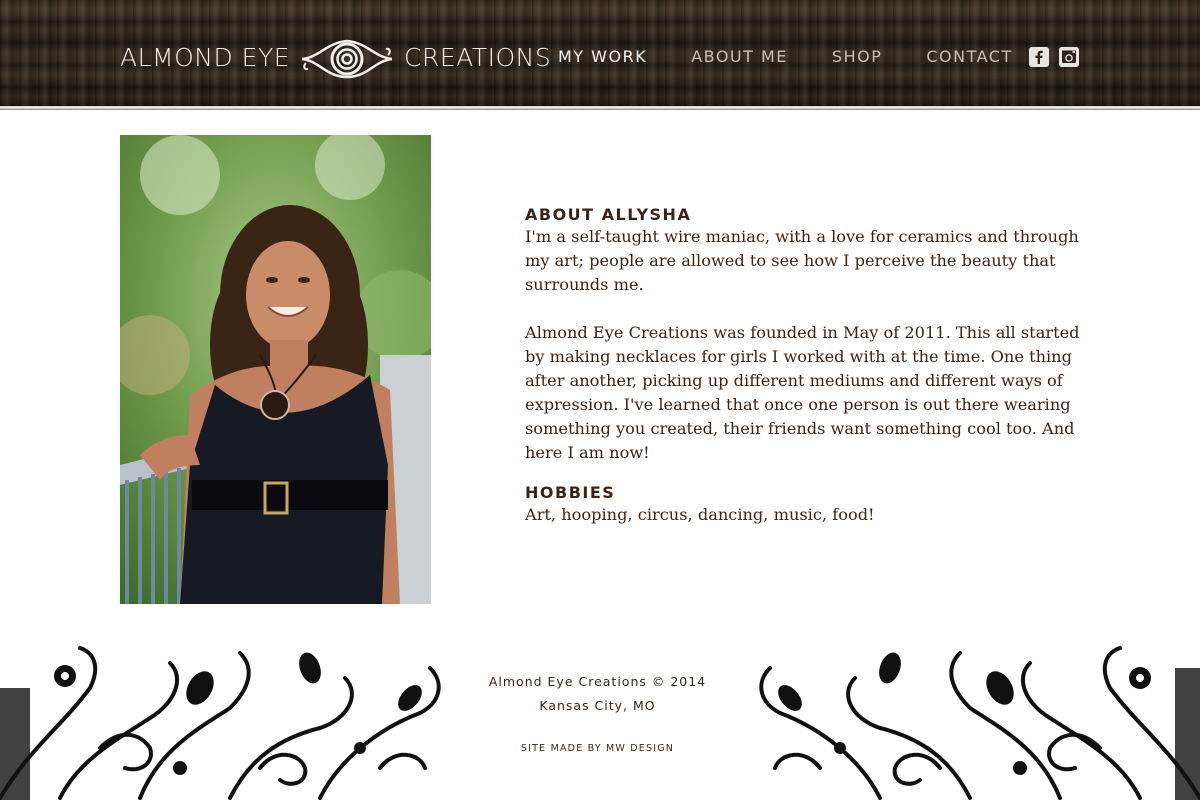  What do you see at coordinates (347, 59) in the screenshot?
I see `spiral-eye-logo-icon` at bounding box center [347, 59].